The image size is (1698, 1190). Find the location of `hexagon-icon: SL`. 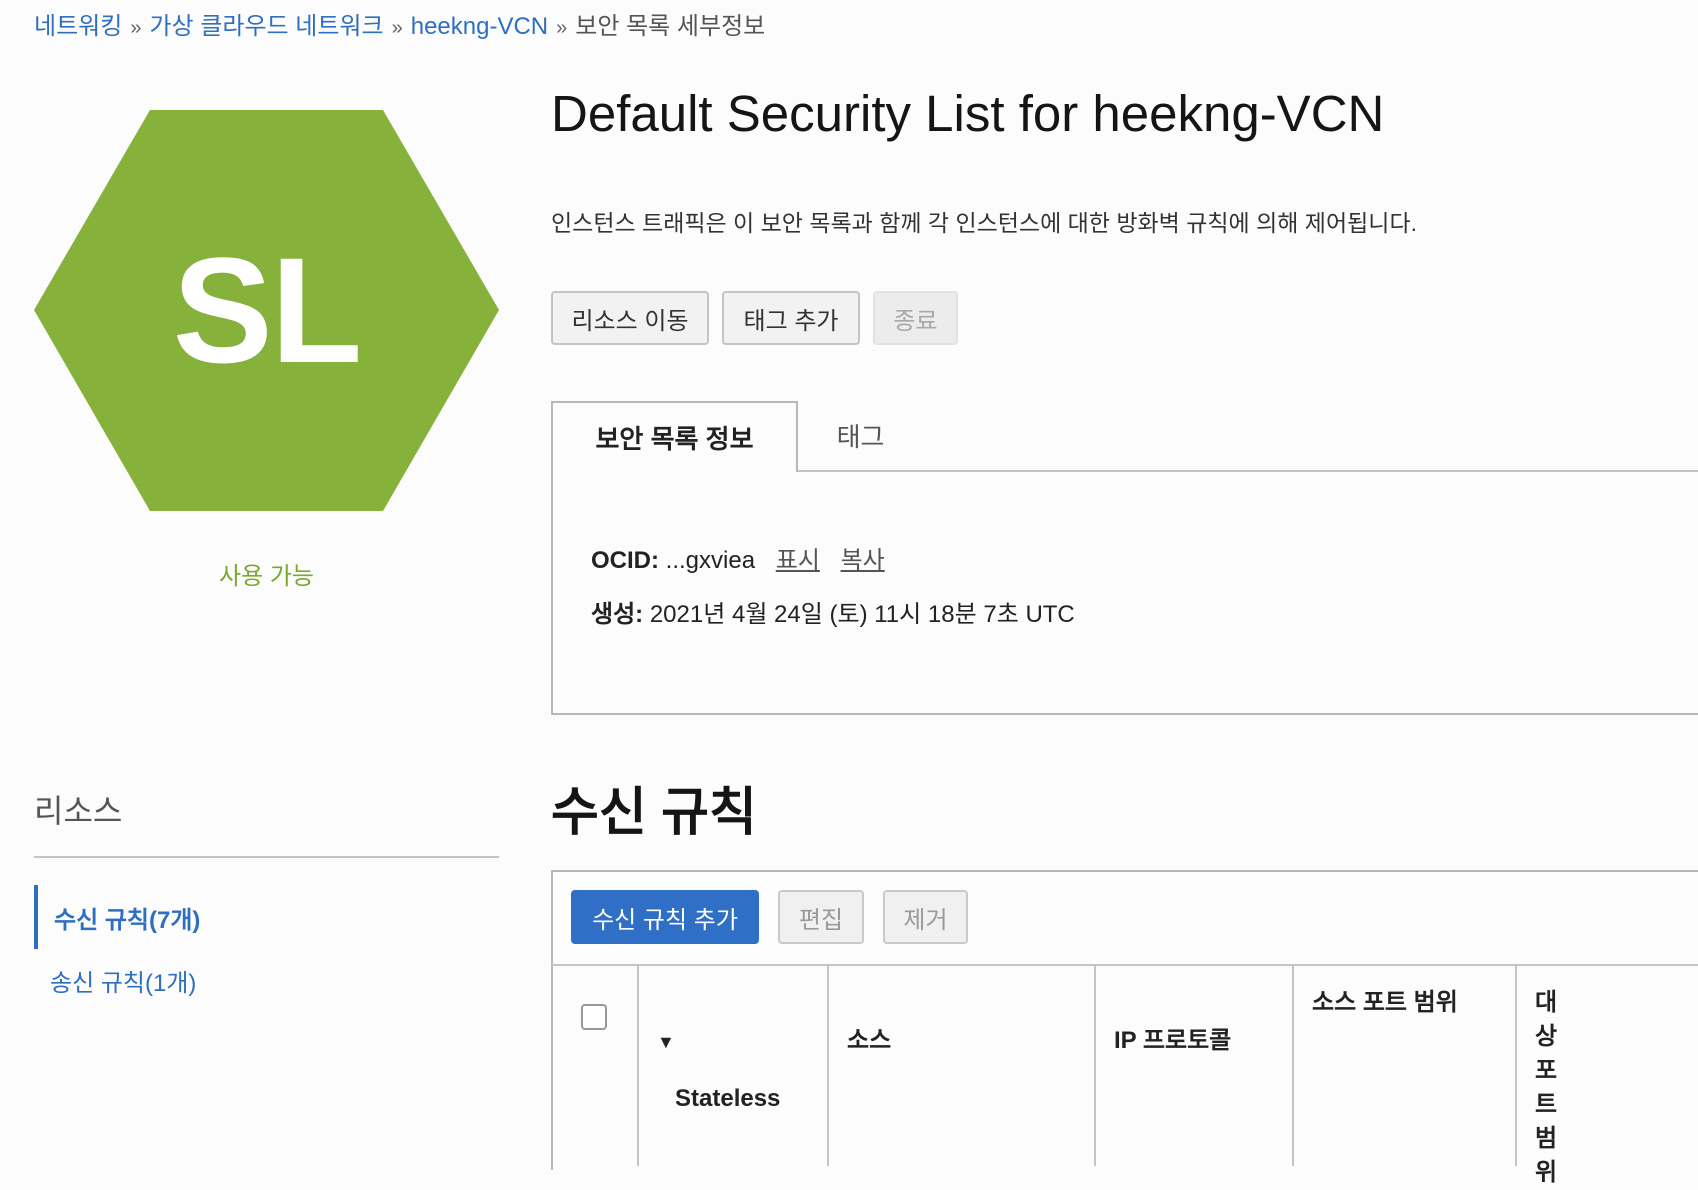

hexagon-icon: SL is located at coordinates (266, 310).